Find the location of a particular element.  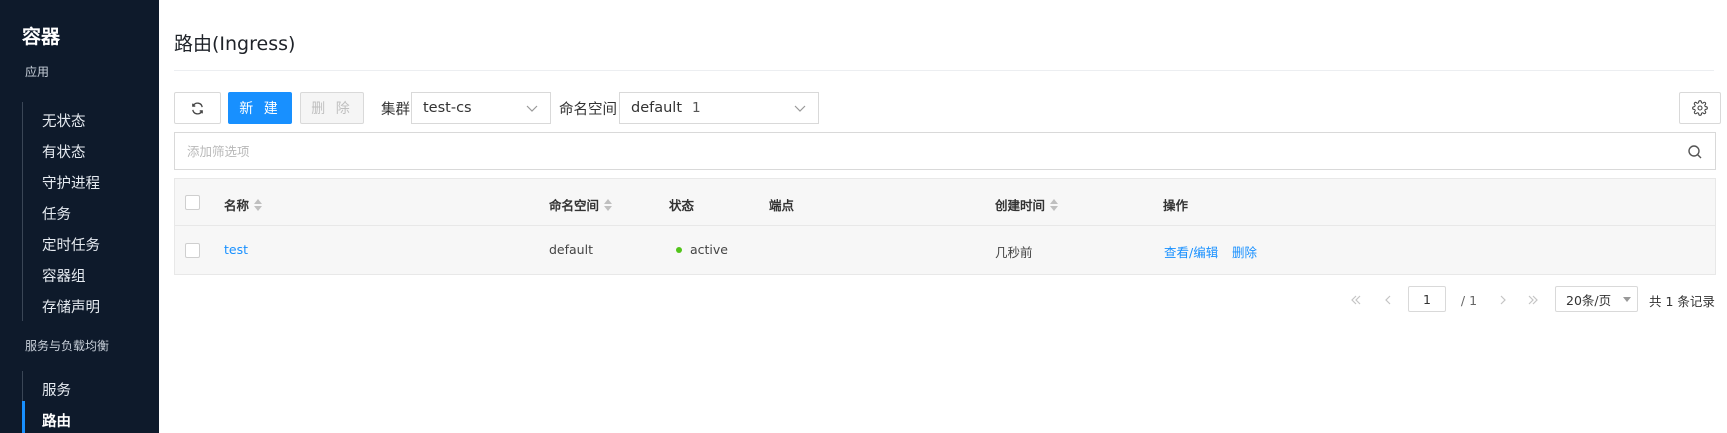

page-size-select: 20条/页 is located at coordinates (1596, 299).